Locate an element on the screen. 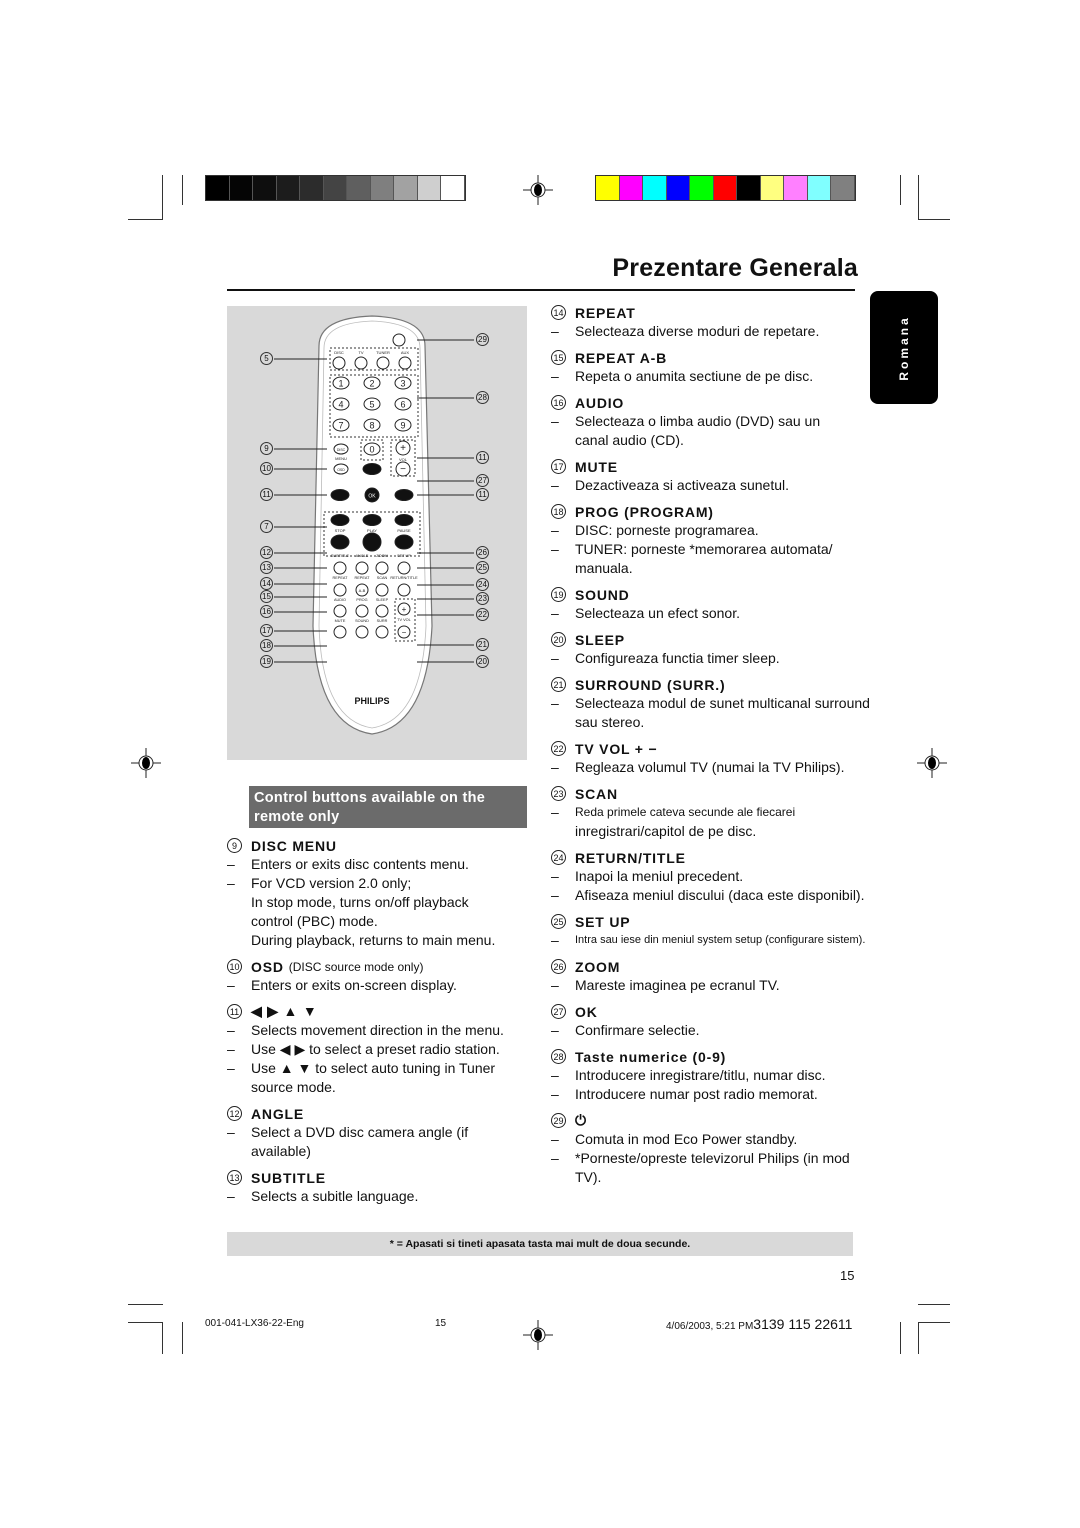 The width and height of the screenshot is (1080, 1528). item-title: REPEAT is located at coordinates (605, 312).